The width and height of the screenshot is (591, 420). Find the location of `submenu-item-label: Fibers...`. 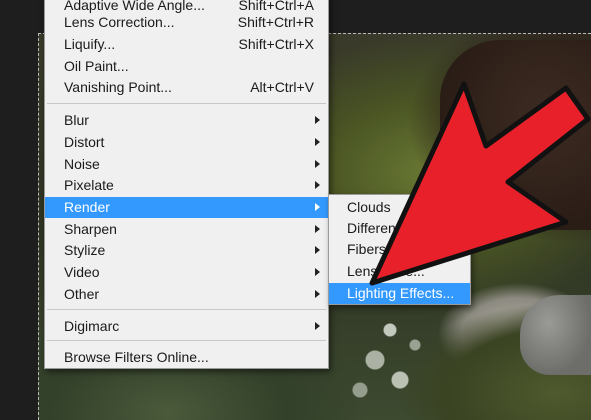

submenu-item-label: Fibers... is located at coordinates (372, 249).